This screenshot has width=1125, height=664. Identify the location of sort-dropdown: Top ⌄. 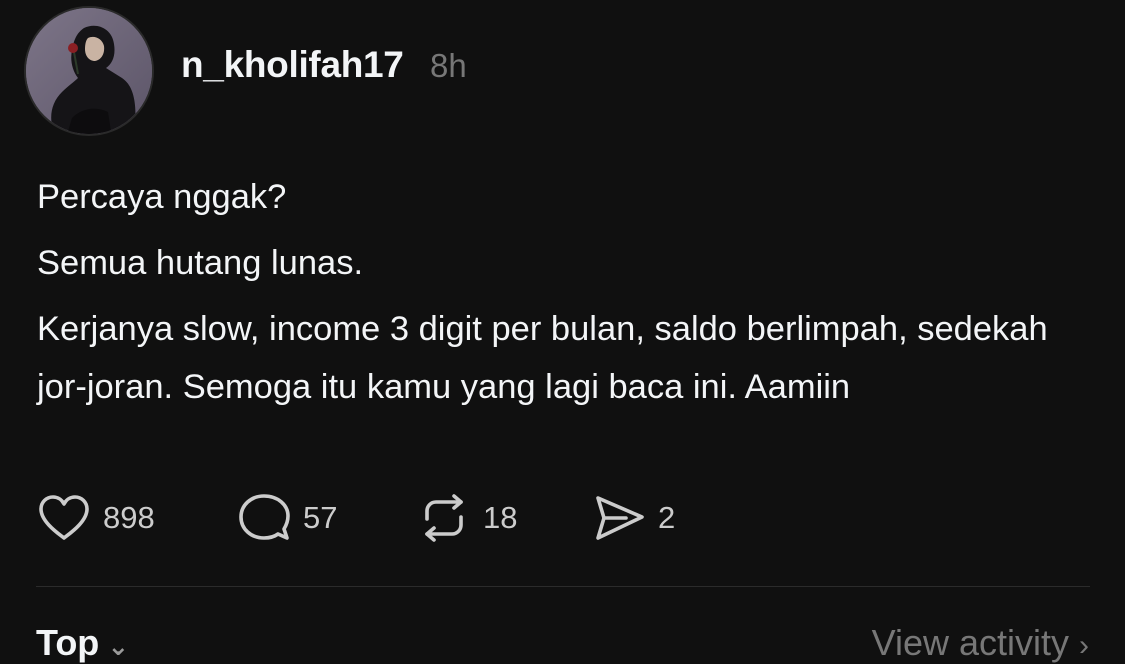
(82, 643).